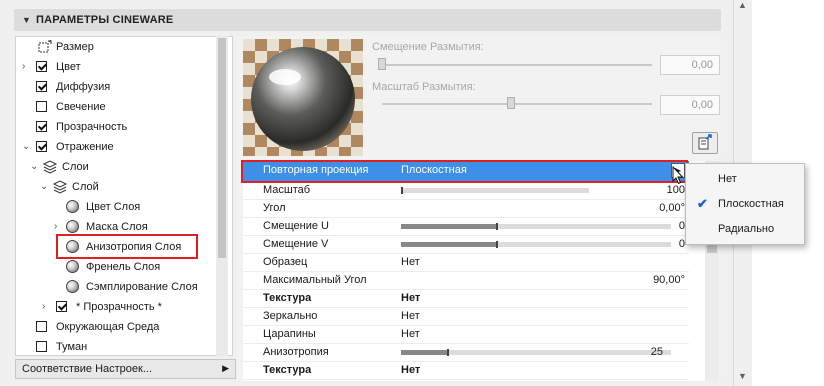 This screenshot has height=386, width=824. What do you see at coordinates (690, 65) in the screenshot?
I see `blur-offset-input: 0,00` at bounding box center [690, 65].